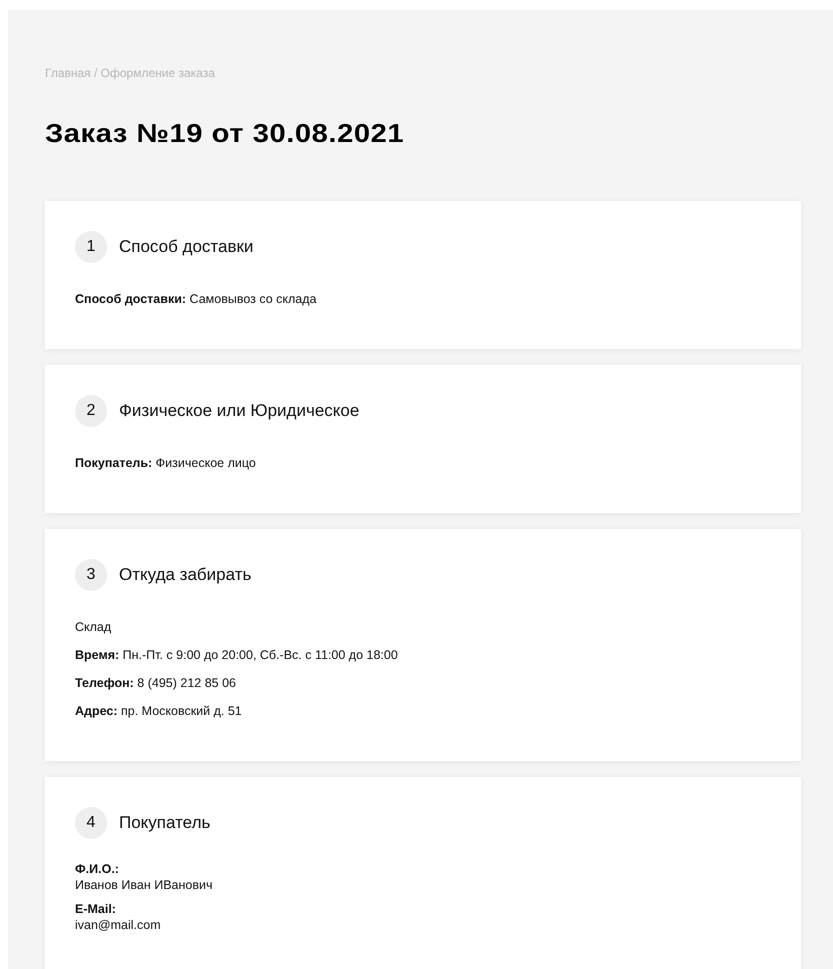  What do you see at coordinates (156, 683) in the screenshot?
I see `info-line: Телефон: 8 (495) 212 85 06` at bounding box center [156, 683].